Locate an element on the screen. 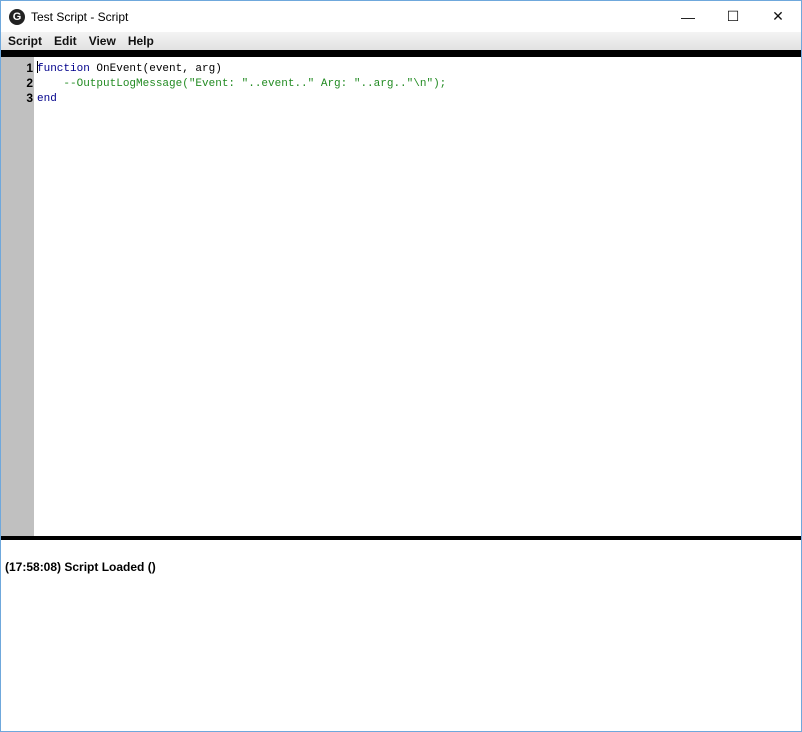 The width and height of the screenshot is (802, 732). line-number: 2 is located at coordinates (29, 83).